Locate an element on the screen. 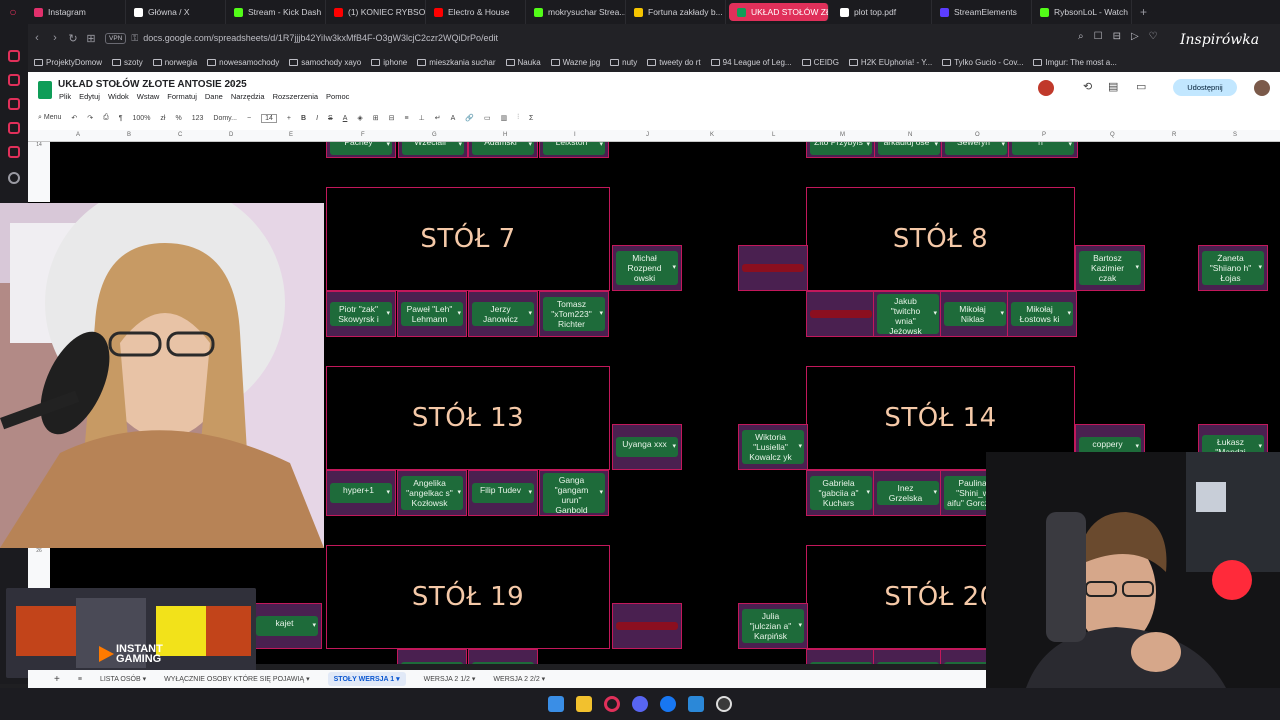 This screenshot has height=720, width=1280. guest-dropdown-chip: Julia "julczian a" Karpińsk is located at coordinates (773, 626).